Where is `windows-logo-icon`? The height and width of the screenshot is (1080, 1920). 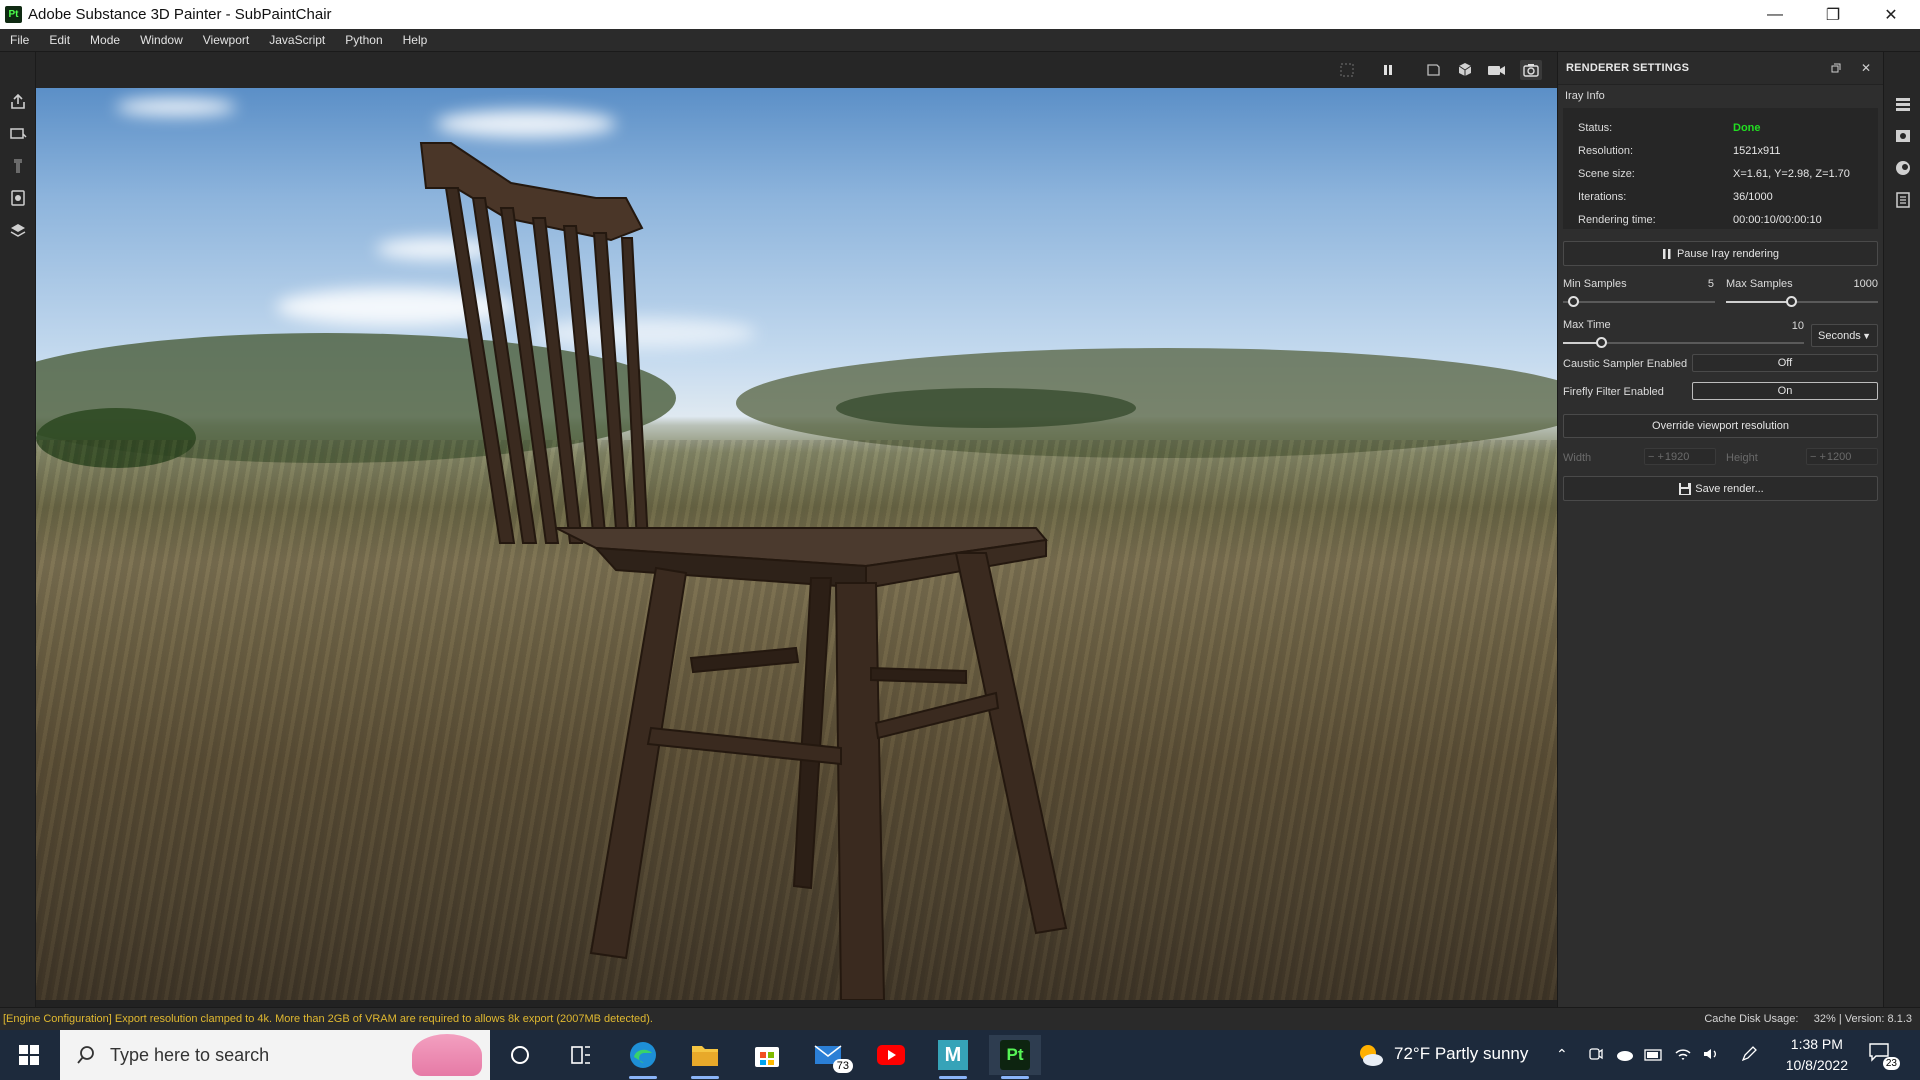 windows-logo-icon is located at coordinates (29, 1055).